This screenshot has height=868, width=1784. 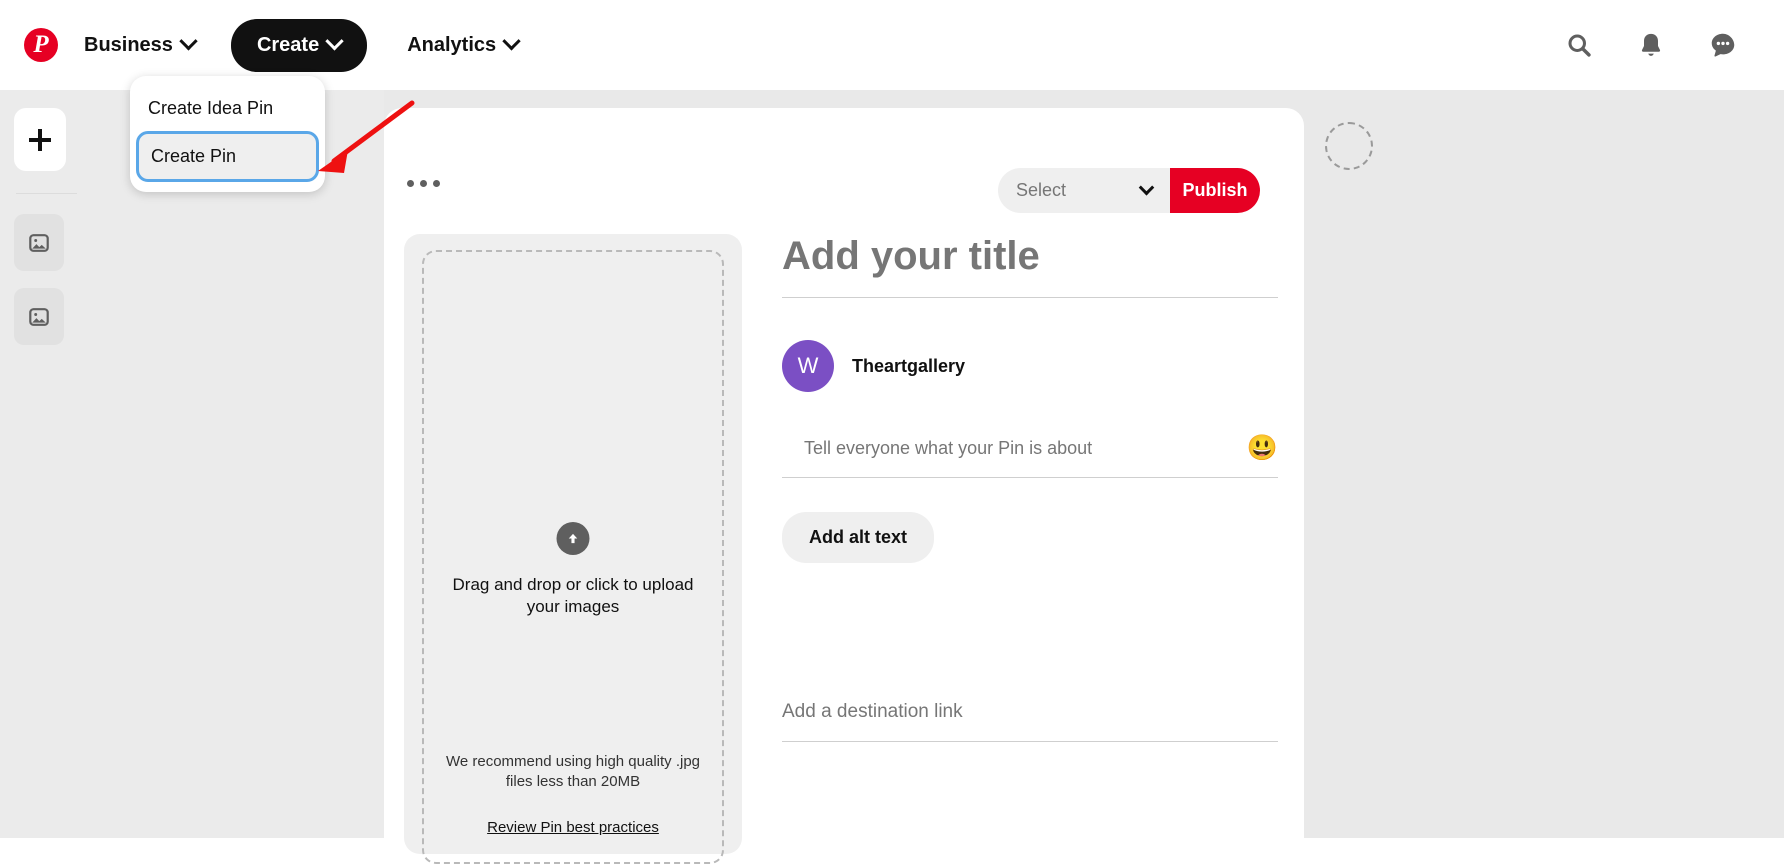 What do you see at coordinates (128, 44) in the screenshot?
I see `nav-business-label: Business` at bounding box center [128, 44].